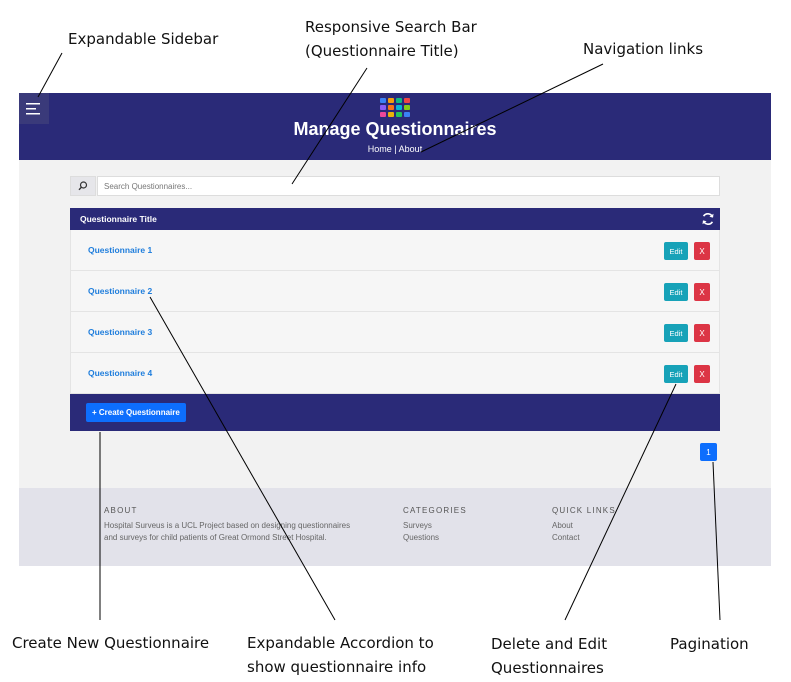 The width and height of the screenshot is (791, 682). I want to click on search-input, so click(408, 186).